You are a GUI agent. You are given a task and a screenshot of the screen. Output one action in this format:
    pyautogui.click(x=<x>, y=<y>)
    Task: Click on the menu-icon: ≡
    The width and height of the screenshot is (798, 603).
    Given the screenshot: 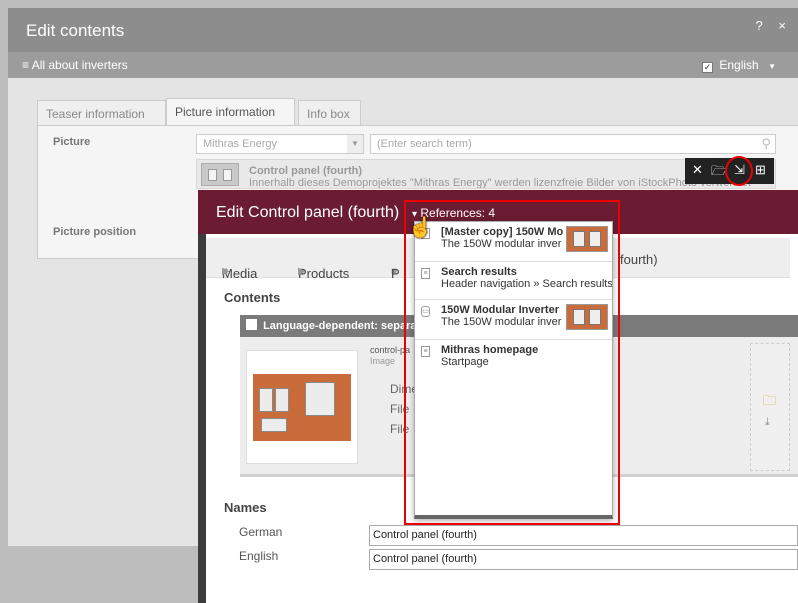 What is the action you would take?
    pyautogui.click(x=25, y=65)
    